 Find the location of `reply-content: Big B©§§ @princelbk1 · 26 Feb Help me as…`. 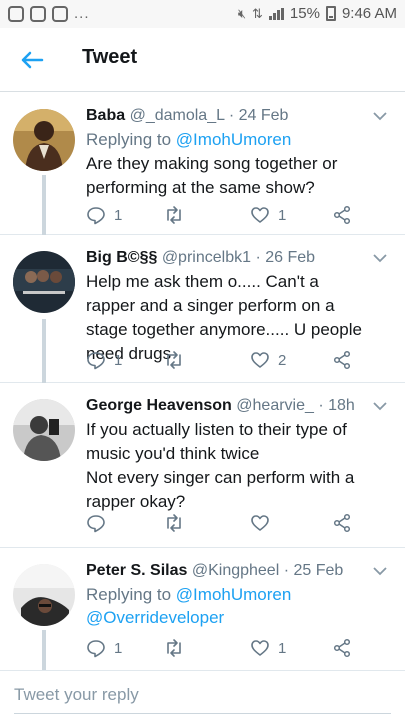

reply-content: Big B©§§ @princelbk1 · 26 Feb Help me as… is located at coordinates (225, 306).